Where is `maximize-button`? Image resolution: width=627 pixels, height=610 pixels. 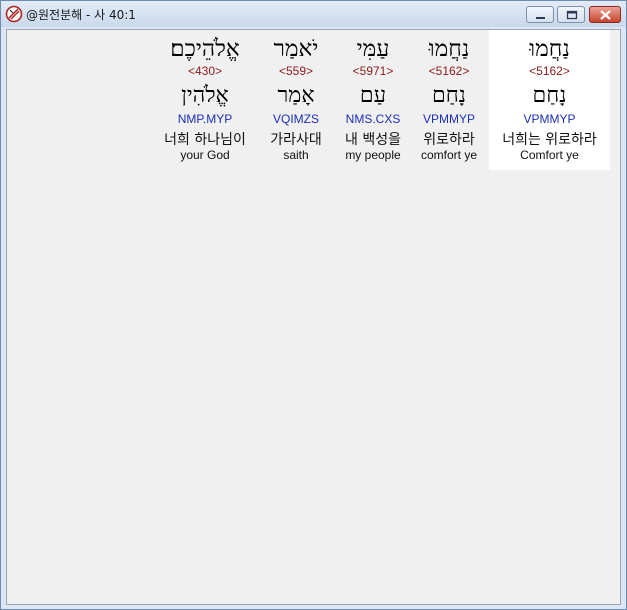 maximize-button is located at coordinates (571, 14).